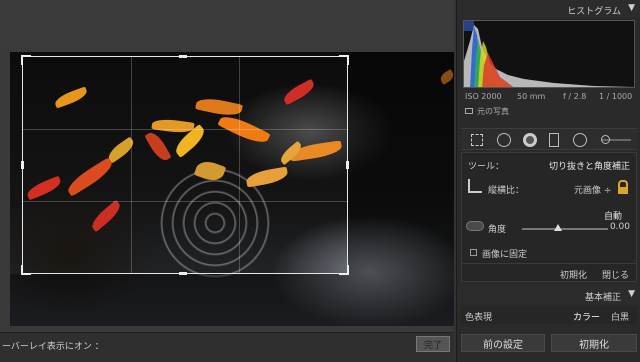 This screenshot has height=362, width=640. What do you see at coordinates (479, 318) in the screenshot?
I see `treatment-label: 色表現` at bounding box center [479, 318].